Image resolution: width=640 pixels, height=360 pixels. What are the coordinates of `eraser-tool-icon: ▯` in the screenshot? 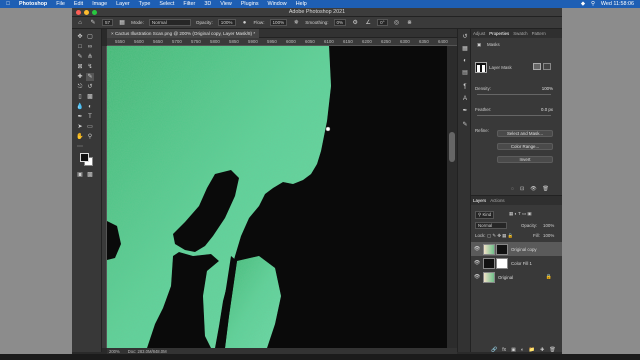 It's located at (80, 97).